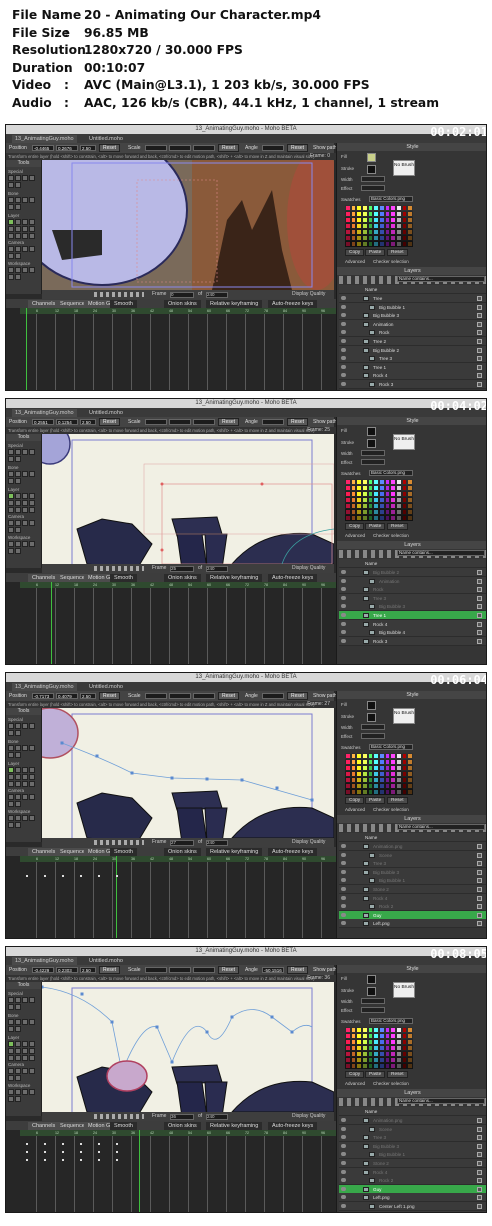 This screenshot has width=492, height=1226. What do you see at coordinates (410, 518) in the screenshot?
I see `palette-swatch` at bounding box center [410, 518].